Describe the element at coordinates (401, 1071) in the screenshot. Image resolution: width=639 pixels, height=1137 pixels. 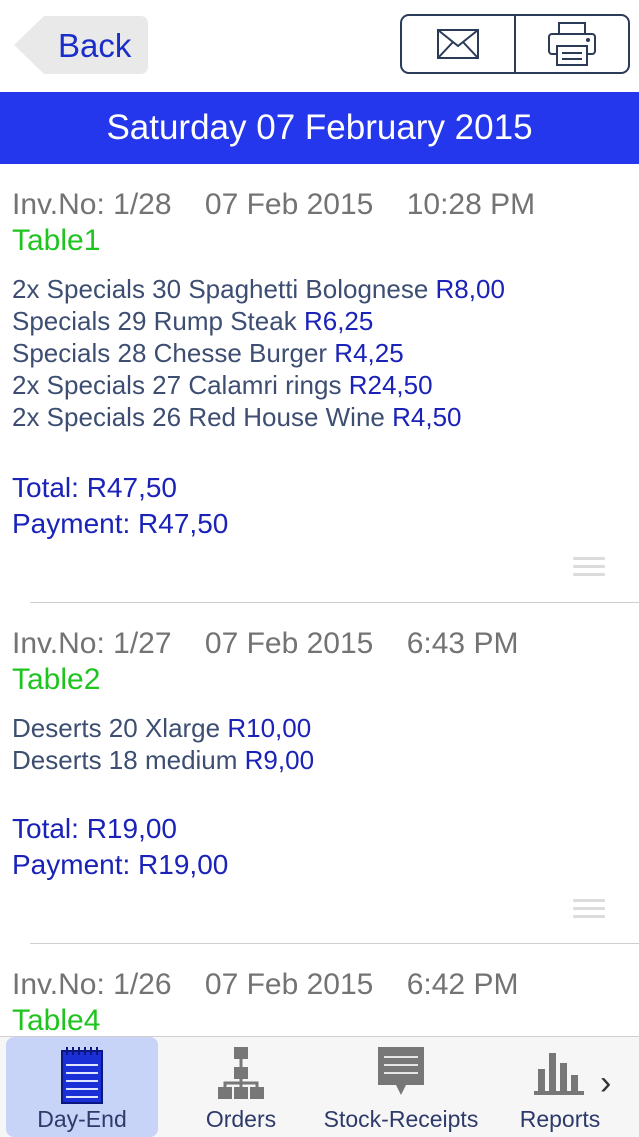
I see `receipt-icon` at that location.